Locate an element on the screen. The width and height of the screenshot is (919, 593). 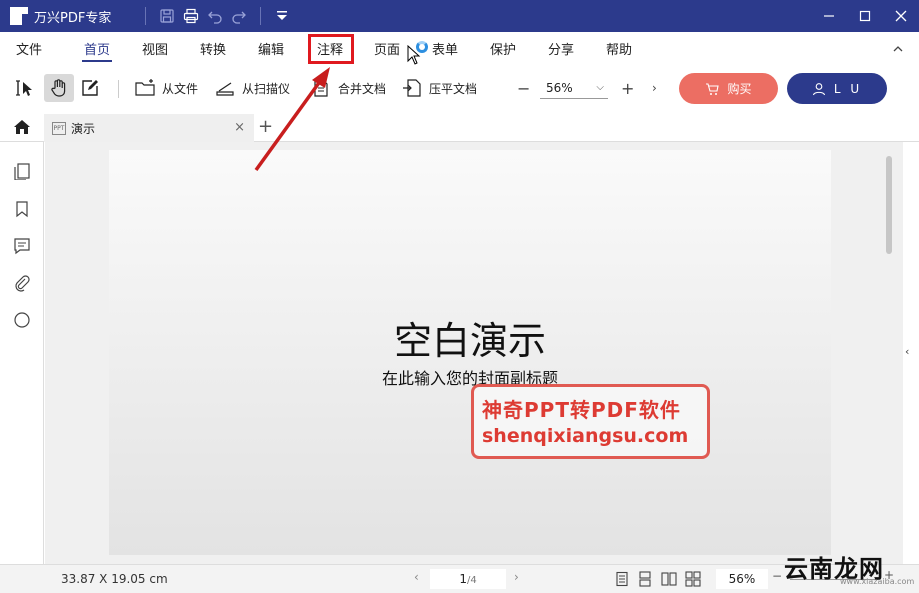
menu-share: 分享 is located at coordinates (561, 48).